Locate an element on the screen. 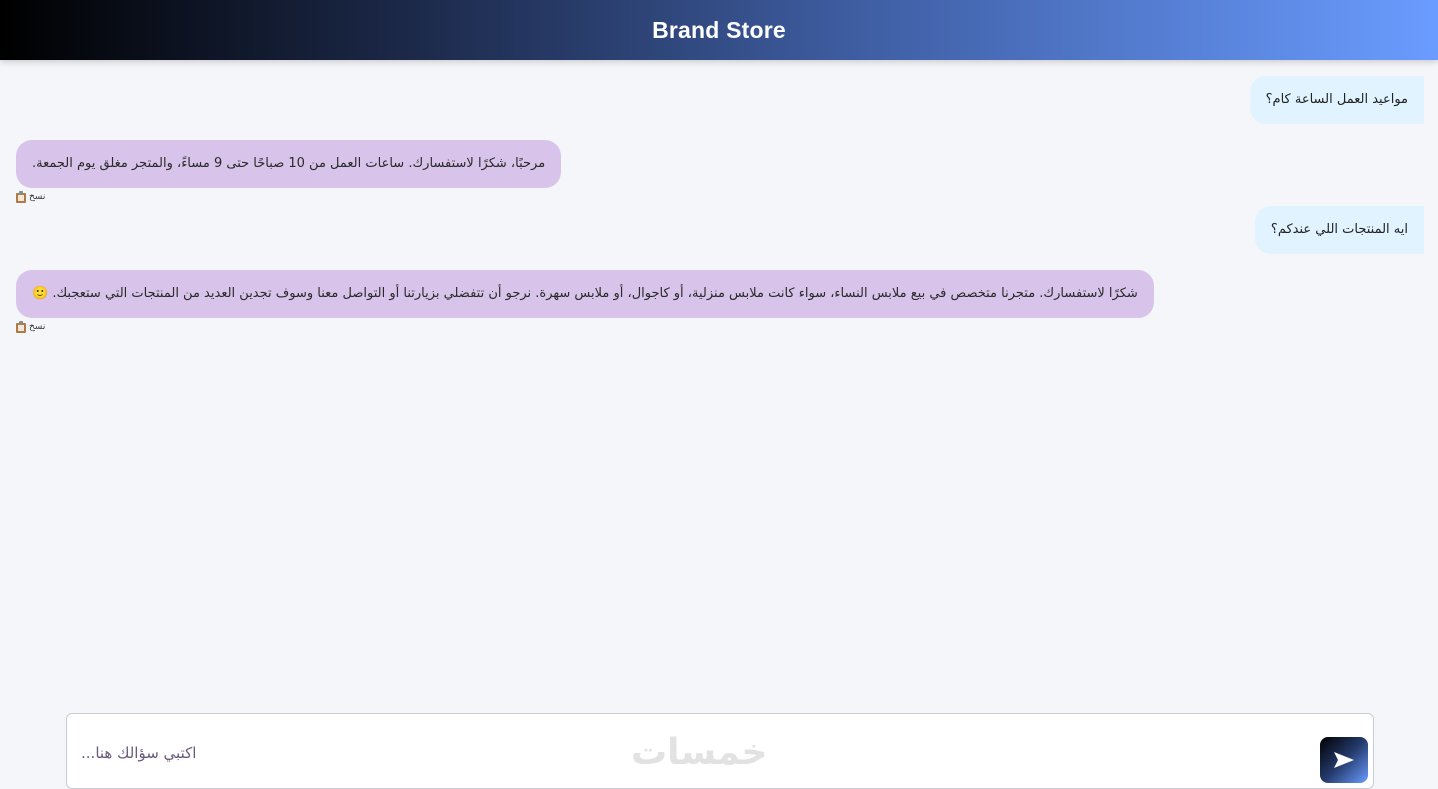  user-message: مواعيد العمل الساعة كام؟ is located at coordinates (1336, 100).